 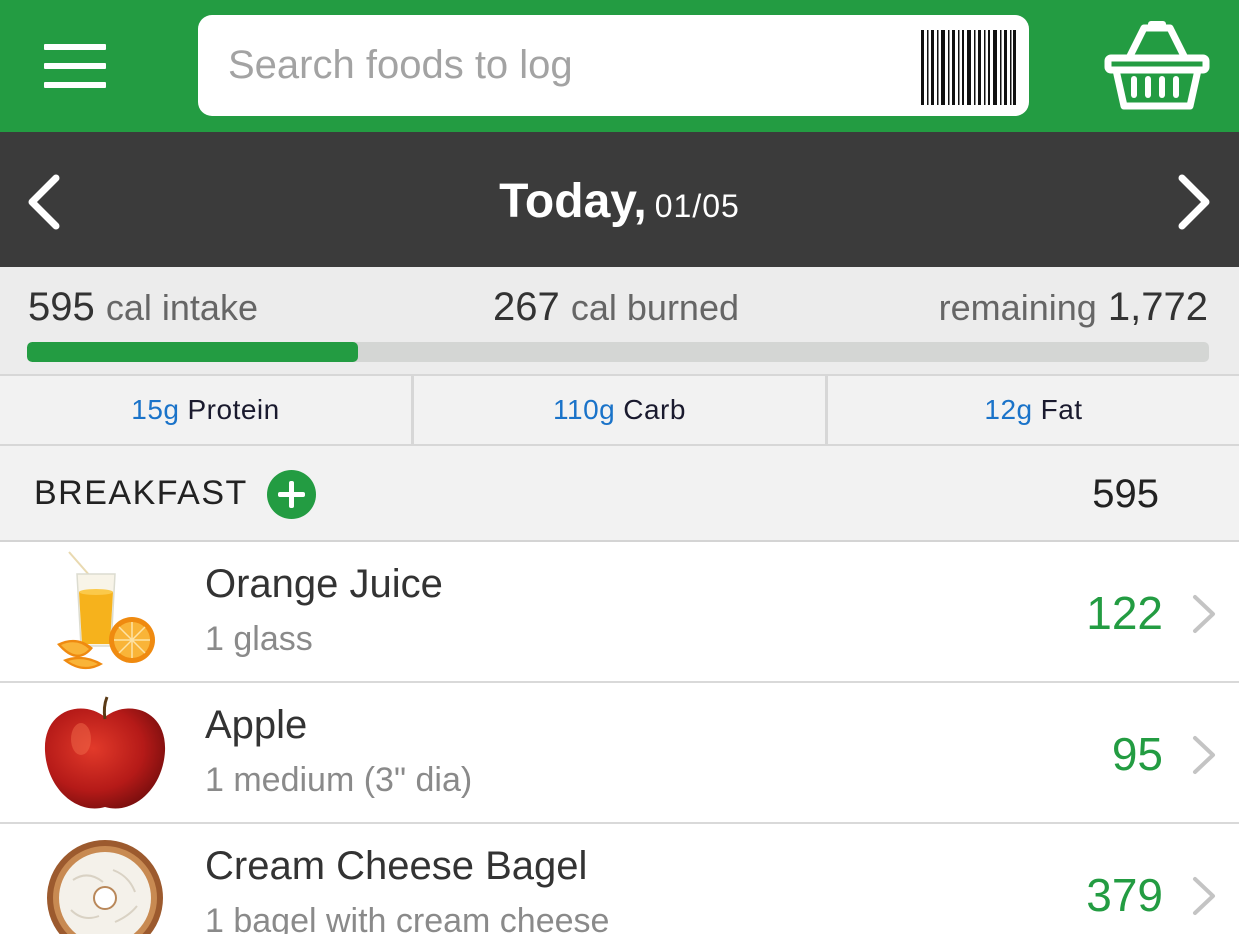 What do you see at coordinates (1137, 754) in the screenshot?
I see `food-calories: 95` at bounding box center [1137, 754].